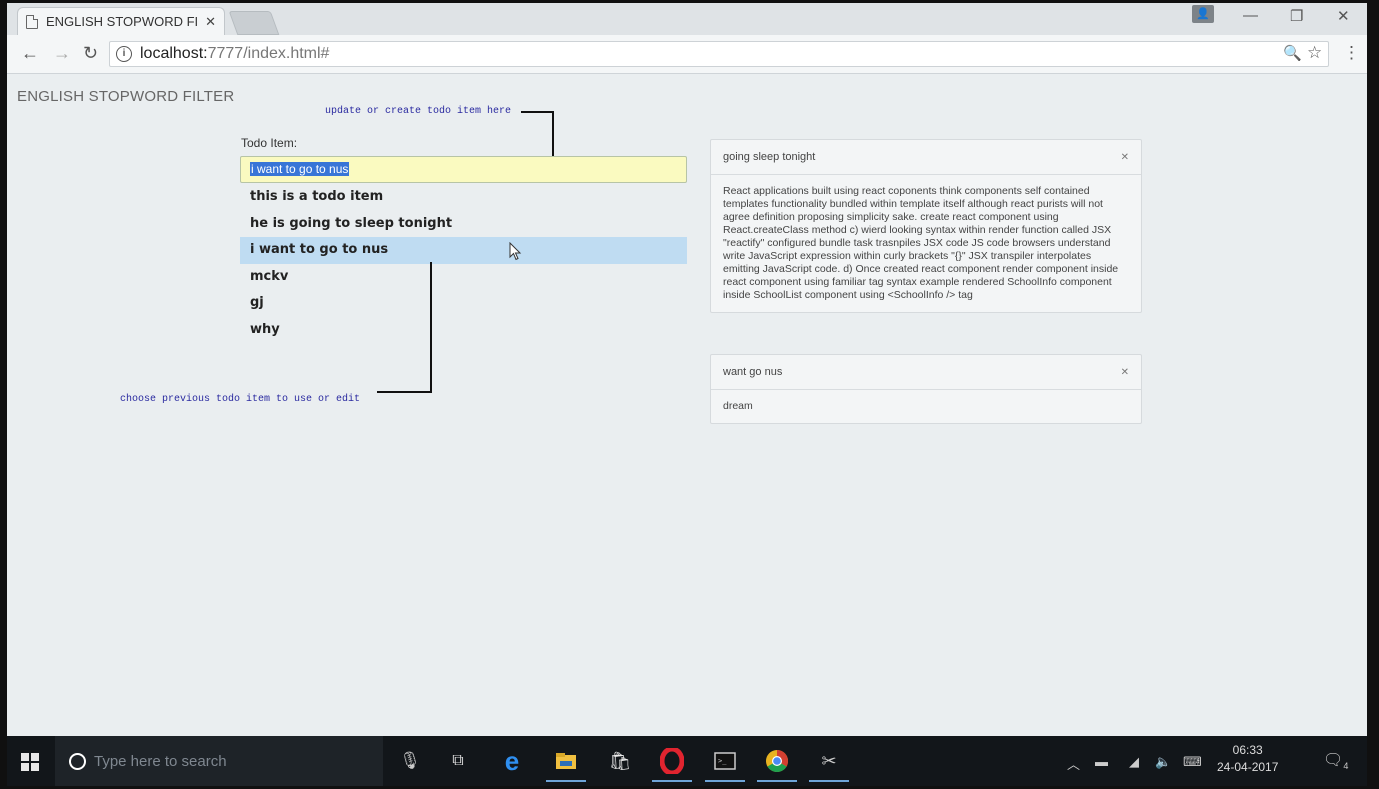  Describe the element at coordinates (210, 22) in the screenshot. I see `close-tab-icon: ✕` at that location.